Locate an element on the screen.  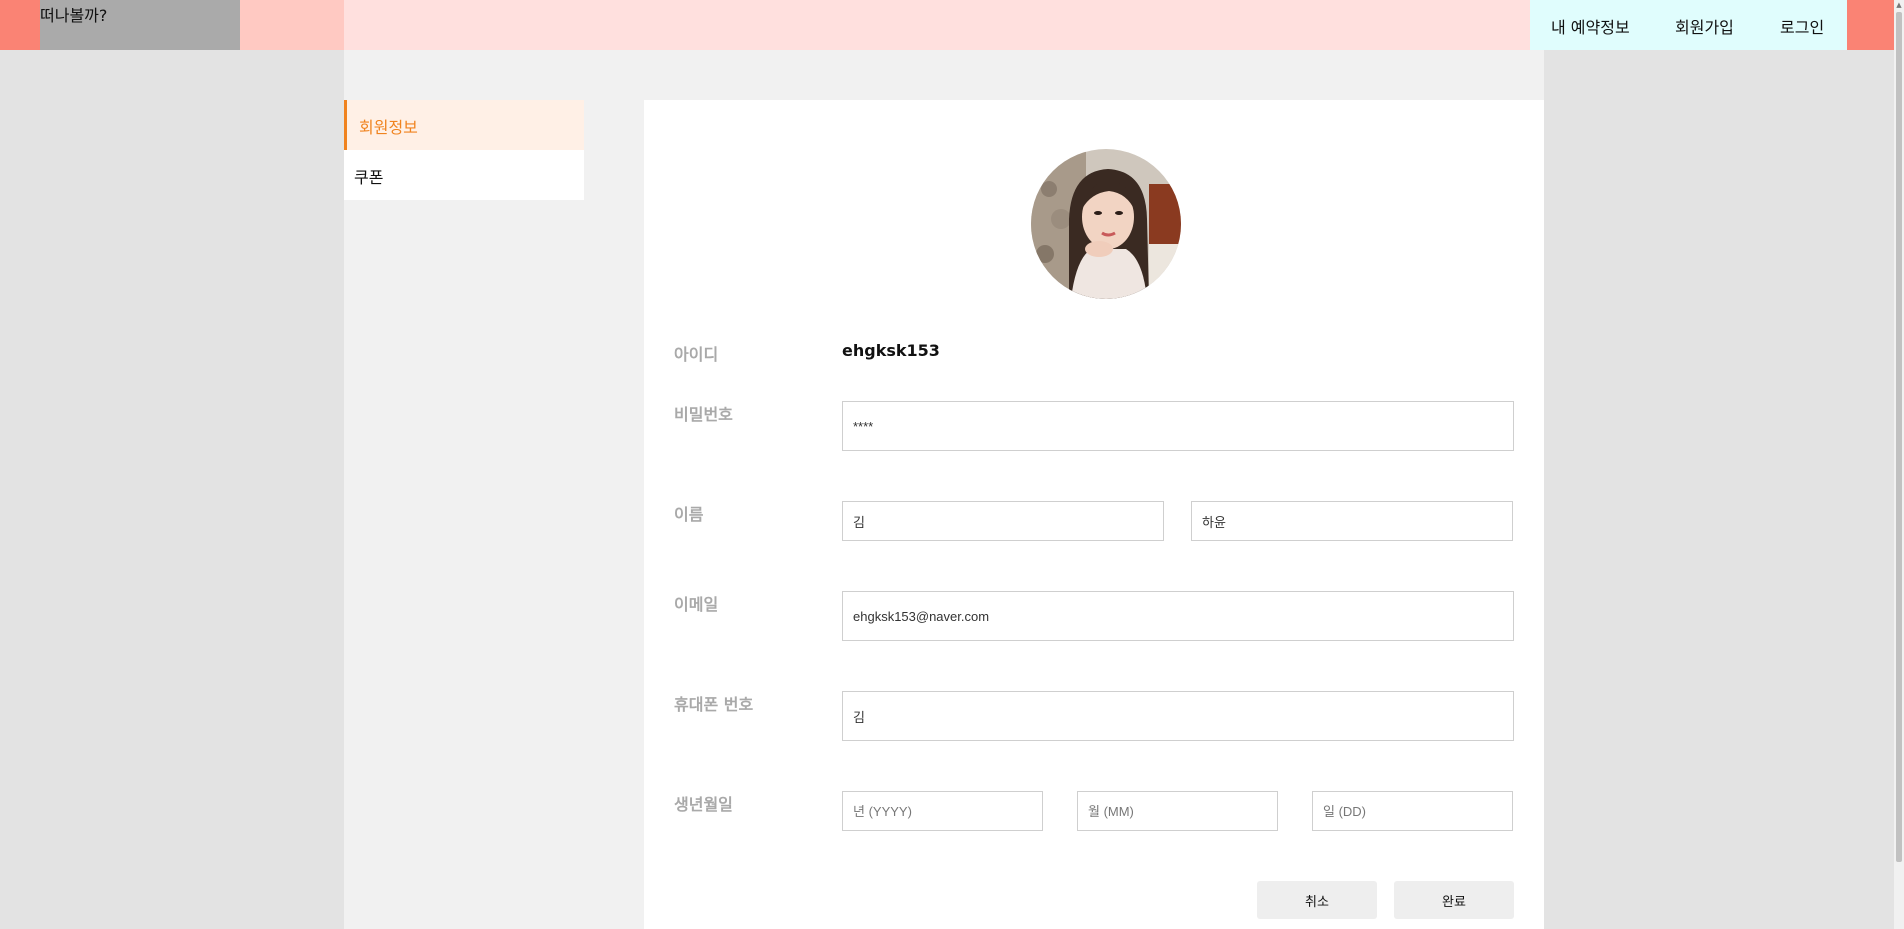
label-name: 이름 is located at coordinates (689, 514).